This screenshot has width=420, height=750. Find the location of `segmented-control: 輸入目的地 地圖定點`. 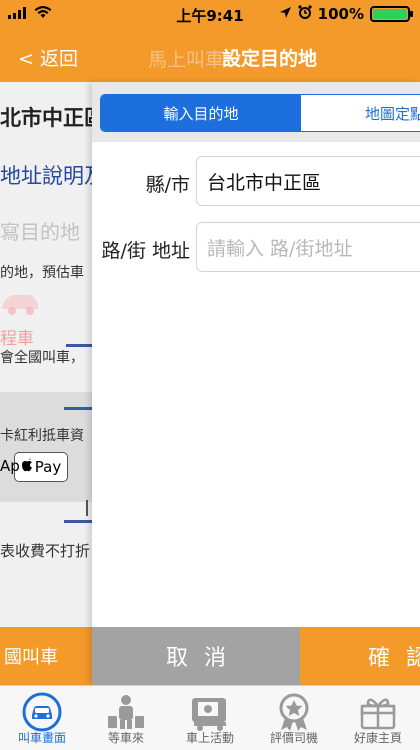

segmented-control: 輸入目的地 地圖定點 is located at coordinates (260, 113).